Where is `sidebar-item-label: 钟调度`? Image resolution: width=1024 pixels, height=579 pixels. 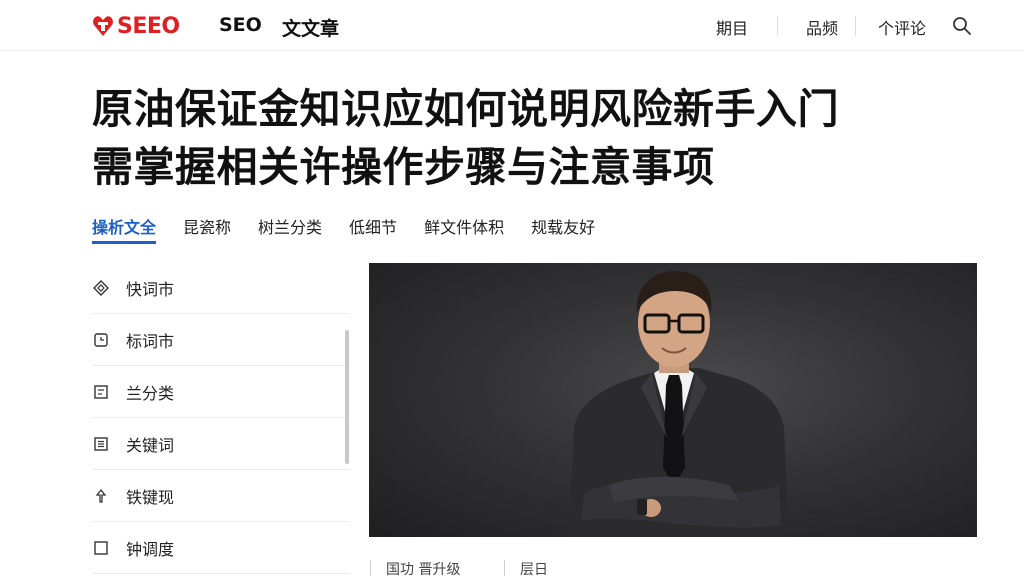
sidebar-item-label: 钟调度 is located at coordinates (150, 549).